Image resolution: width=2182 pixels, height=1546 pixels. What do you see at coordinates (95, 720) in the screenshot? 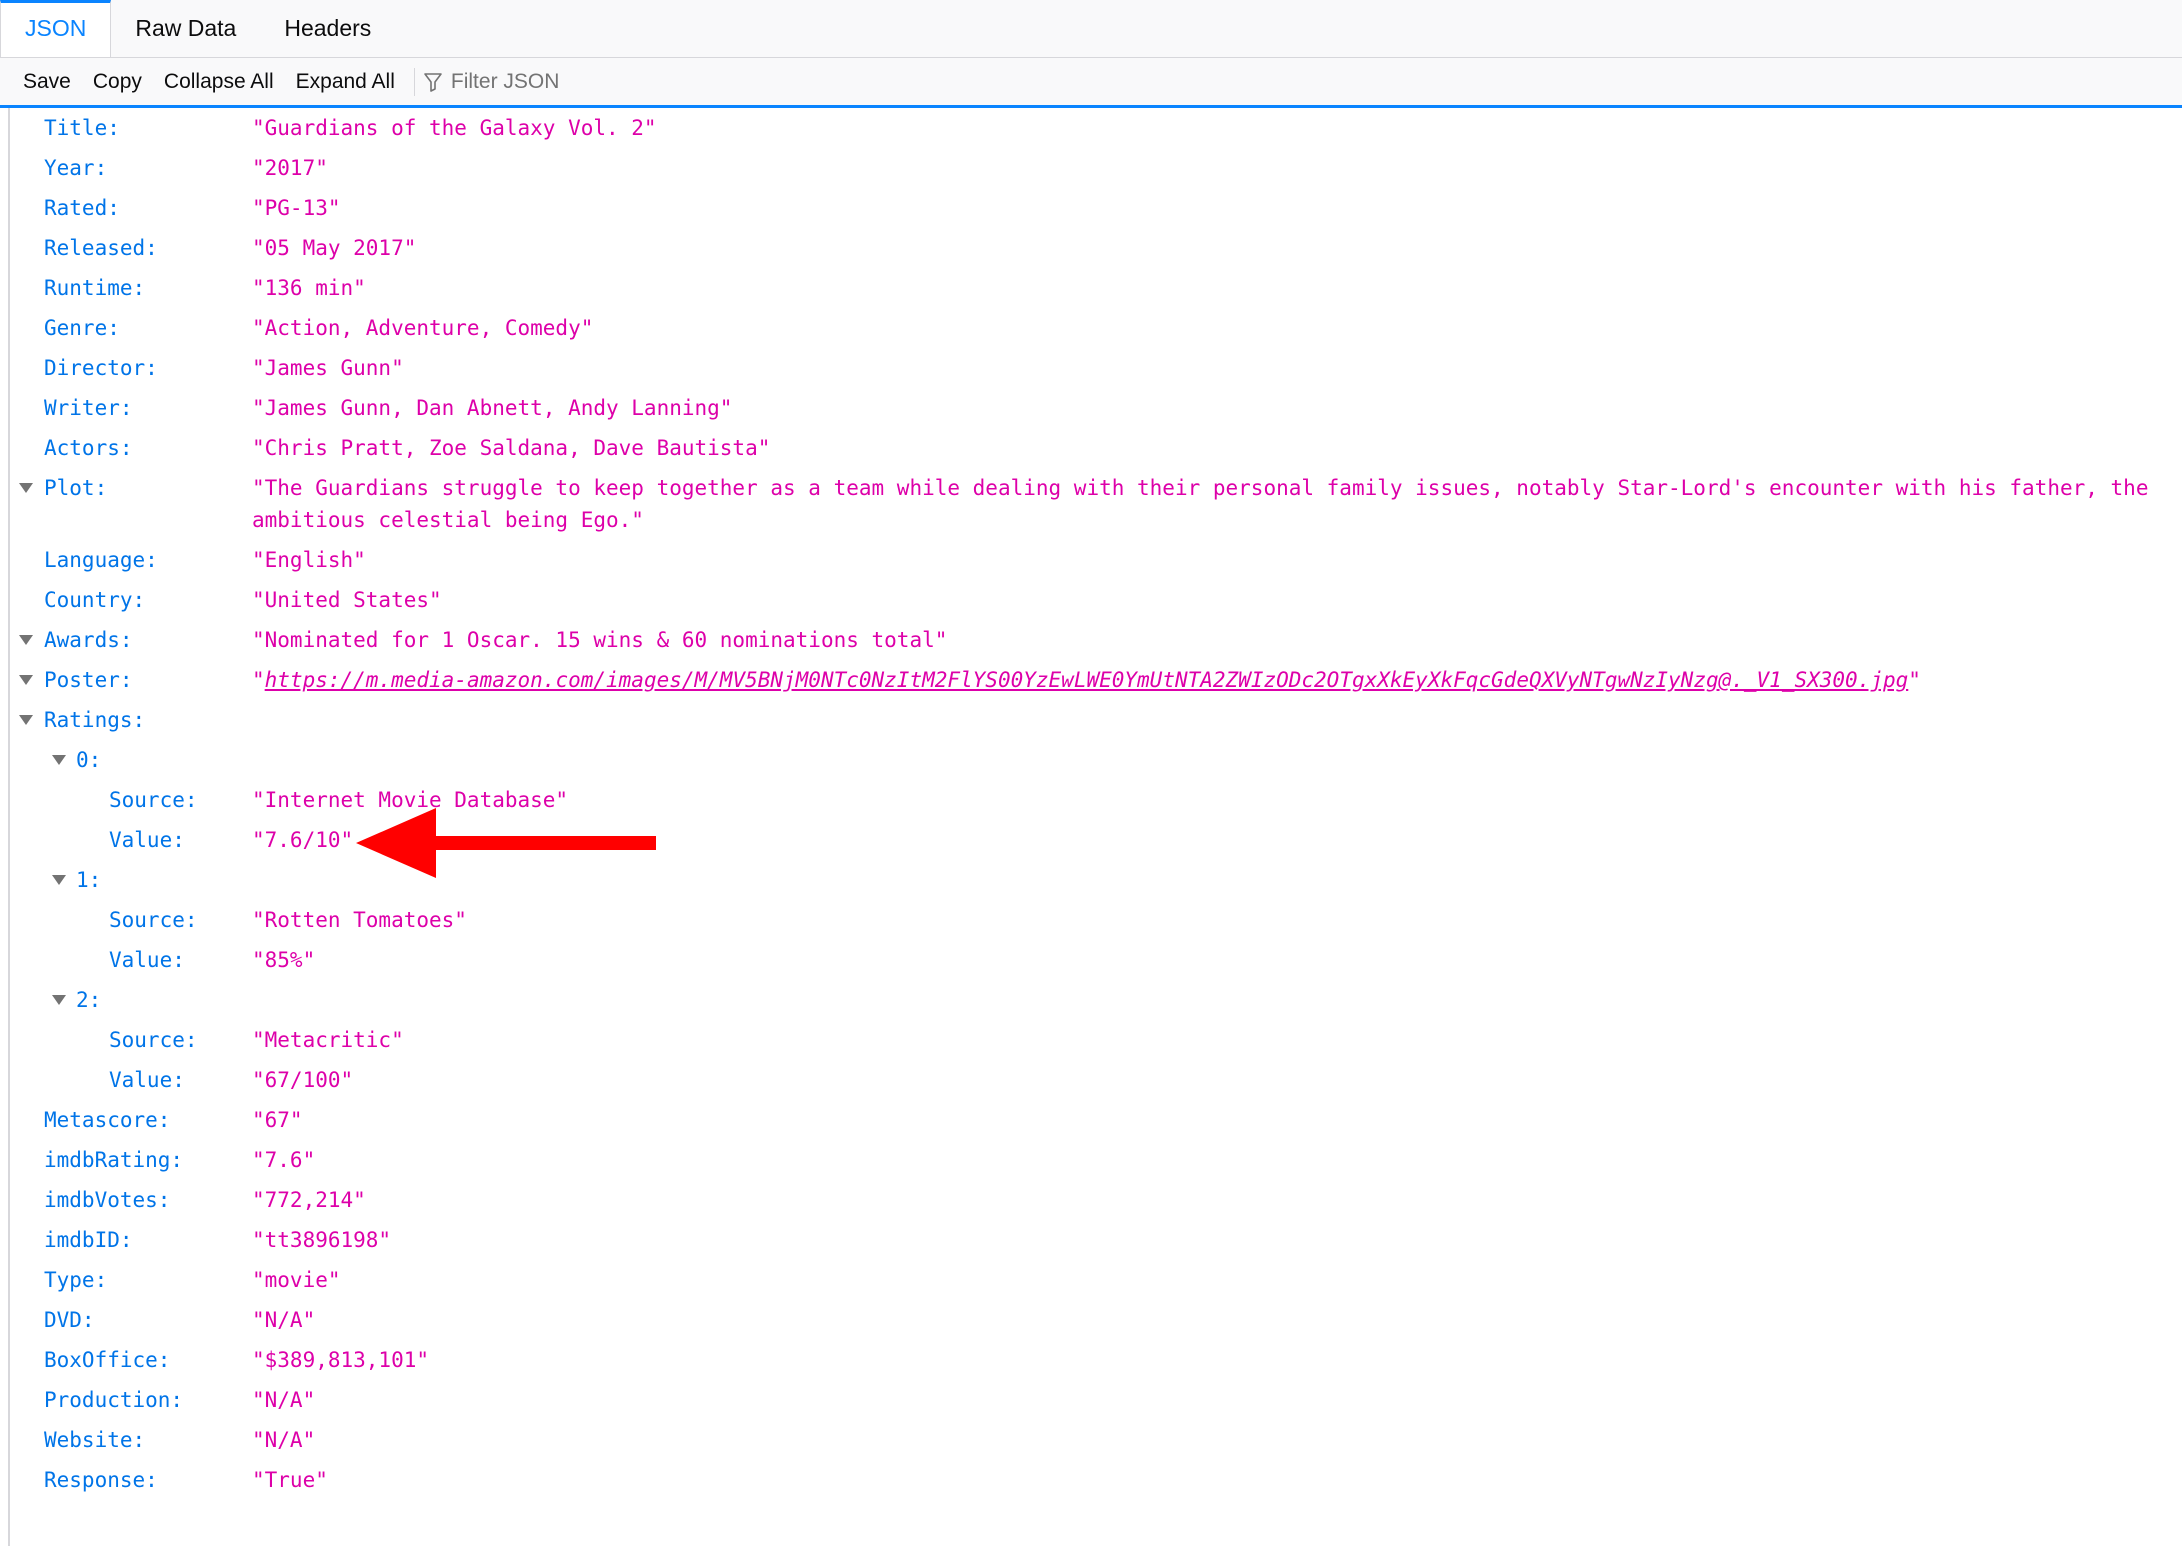
I see `json-key: Ratings:` at bounding box center [95, 720].